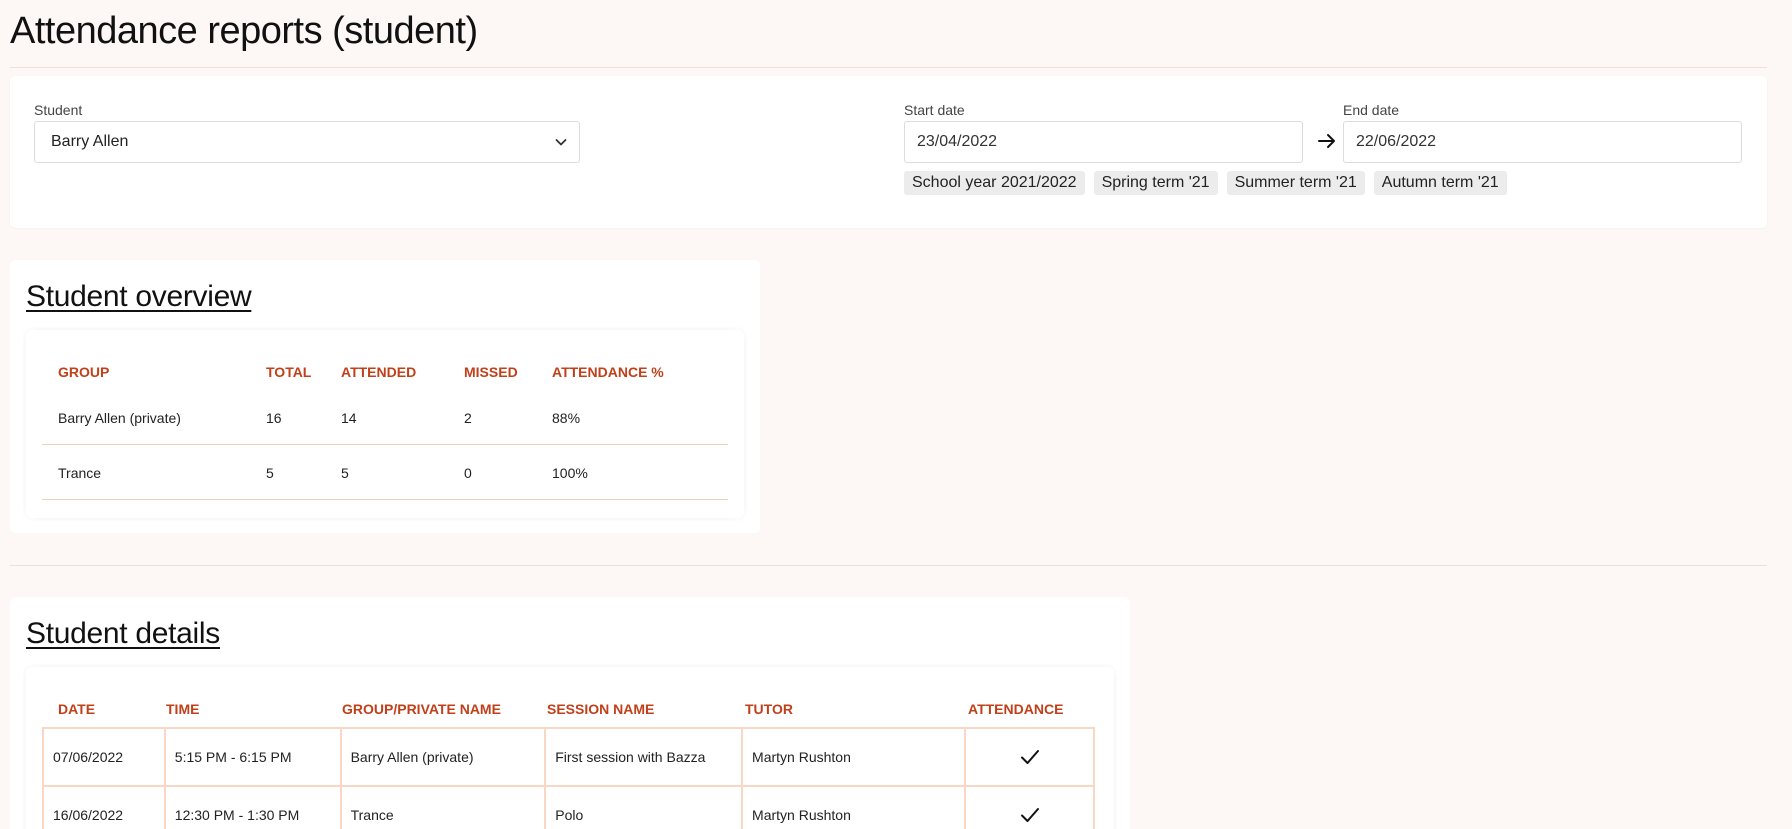 This screenshot has height=829, width=1792. What do you see at coordinates (1295, 183) in the screenshot?
I see `chip-summer-term: Summer term '21` at bounding box center [1295, 183].